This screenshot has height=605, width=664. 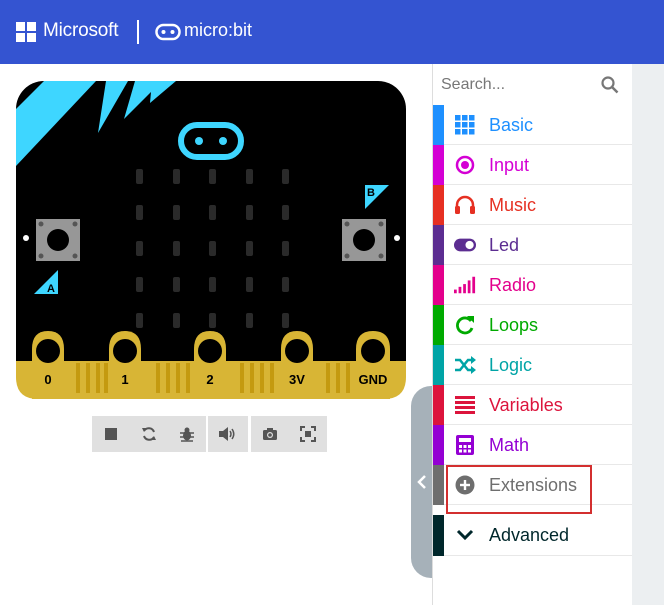 I want to click on chevron-left-icon, so click(x=421, y=482).